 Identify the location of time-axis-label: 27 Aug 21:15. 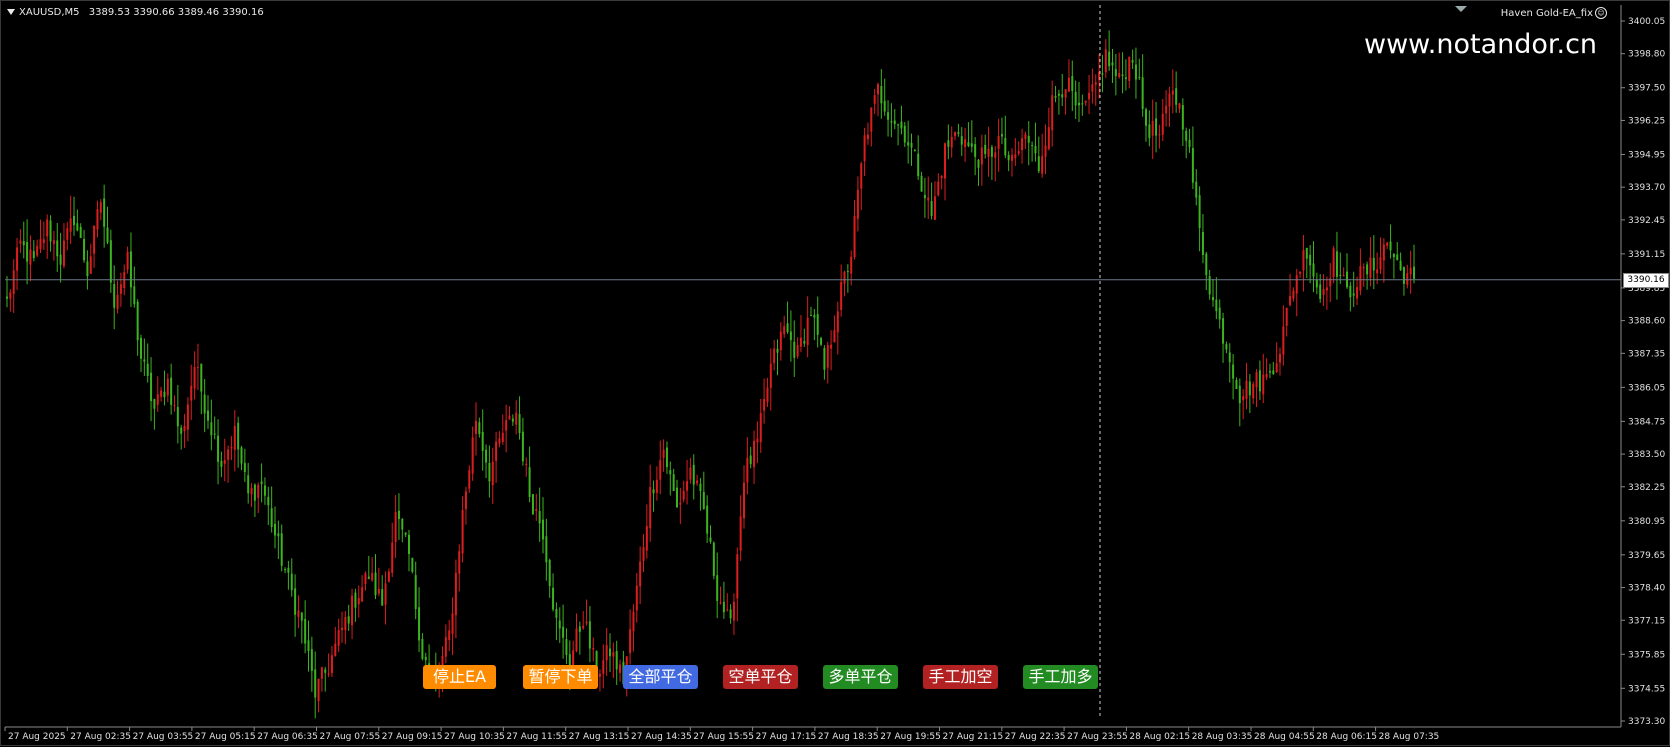
(973, 737).